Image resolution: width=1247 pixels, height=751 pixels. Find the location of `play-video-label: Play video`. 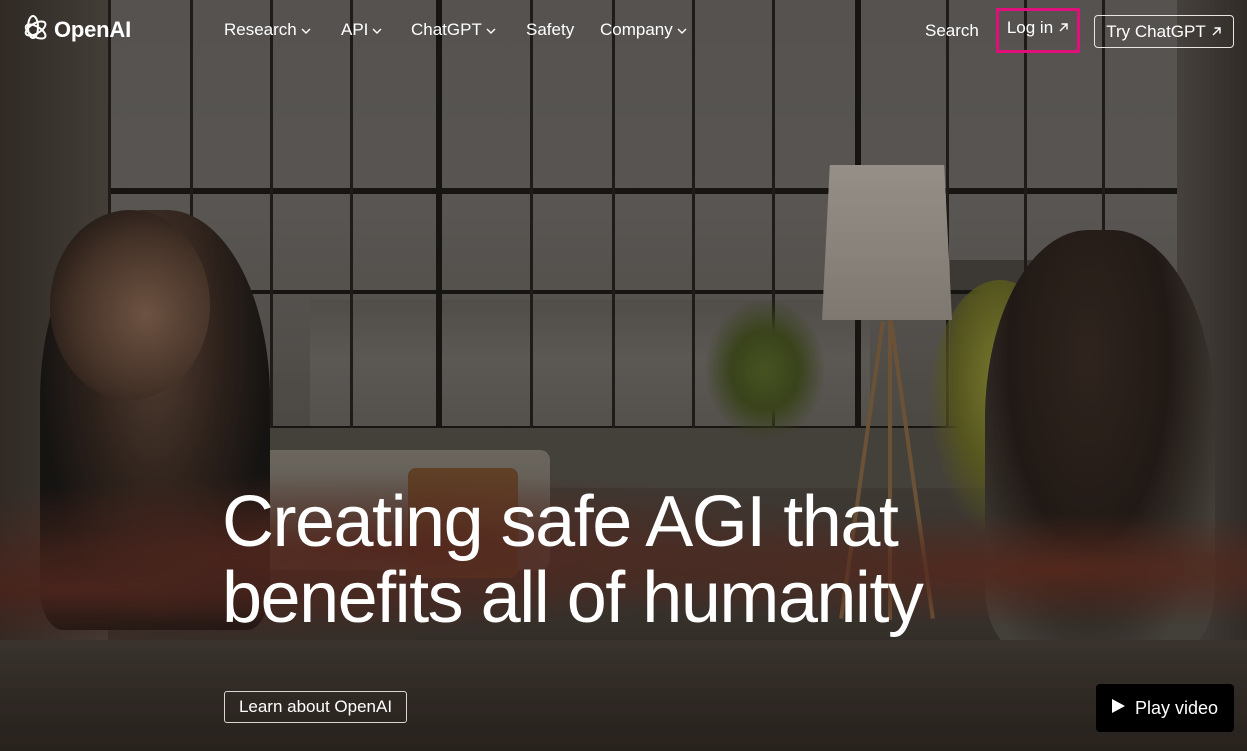

play-video-label: Play video is located at coordinates (1176, 707).